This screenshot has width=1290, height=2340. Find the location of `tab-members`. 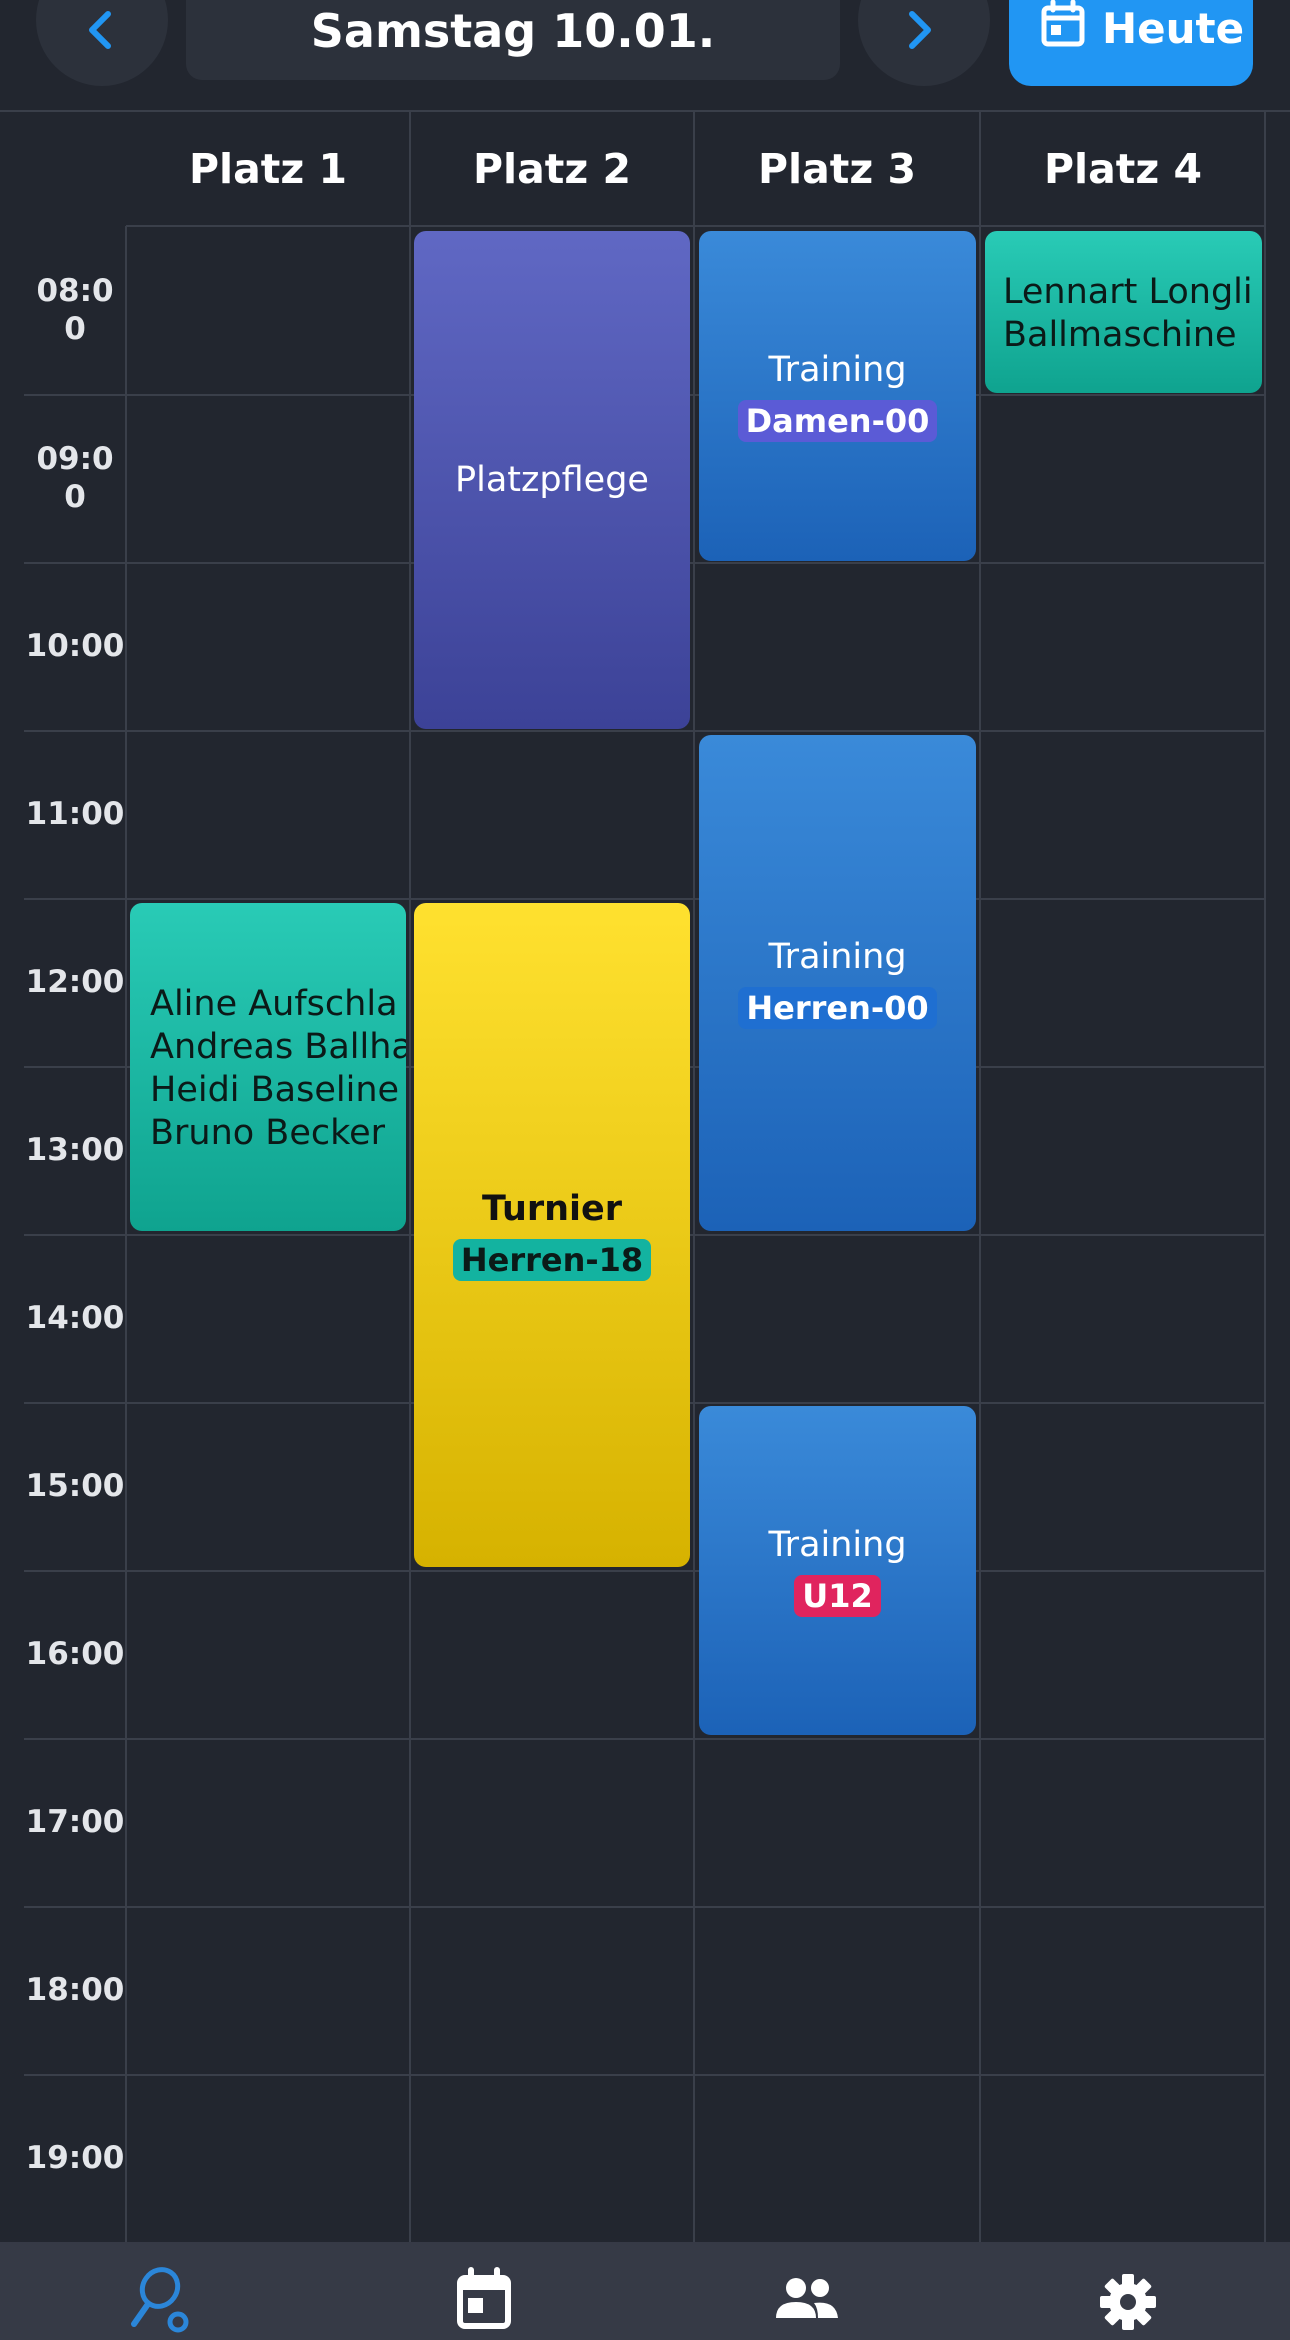

tab-members is located at coordinates (806, 2301).